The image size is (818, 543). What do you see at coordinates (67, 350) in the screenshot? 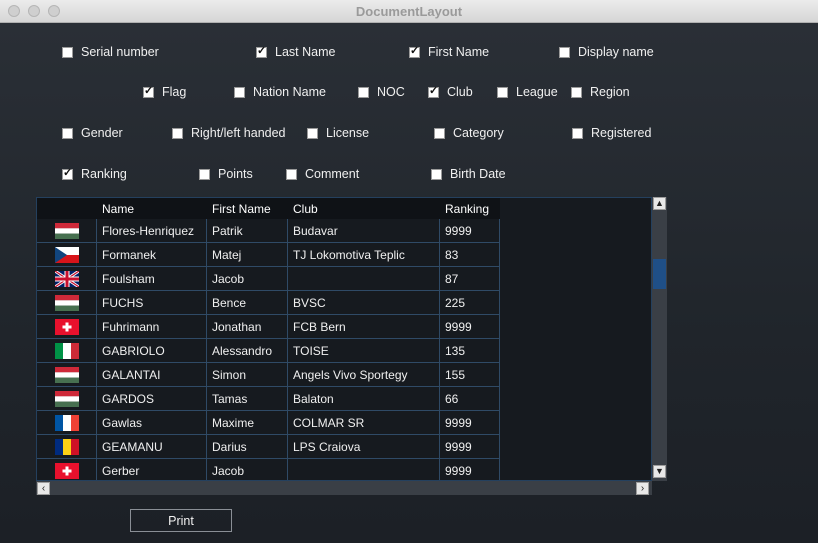
I see `italy-flag` at bounding box center [67, 350].